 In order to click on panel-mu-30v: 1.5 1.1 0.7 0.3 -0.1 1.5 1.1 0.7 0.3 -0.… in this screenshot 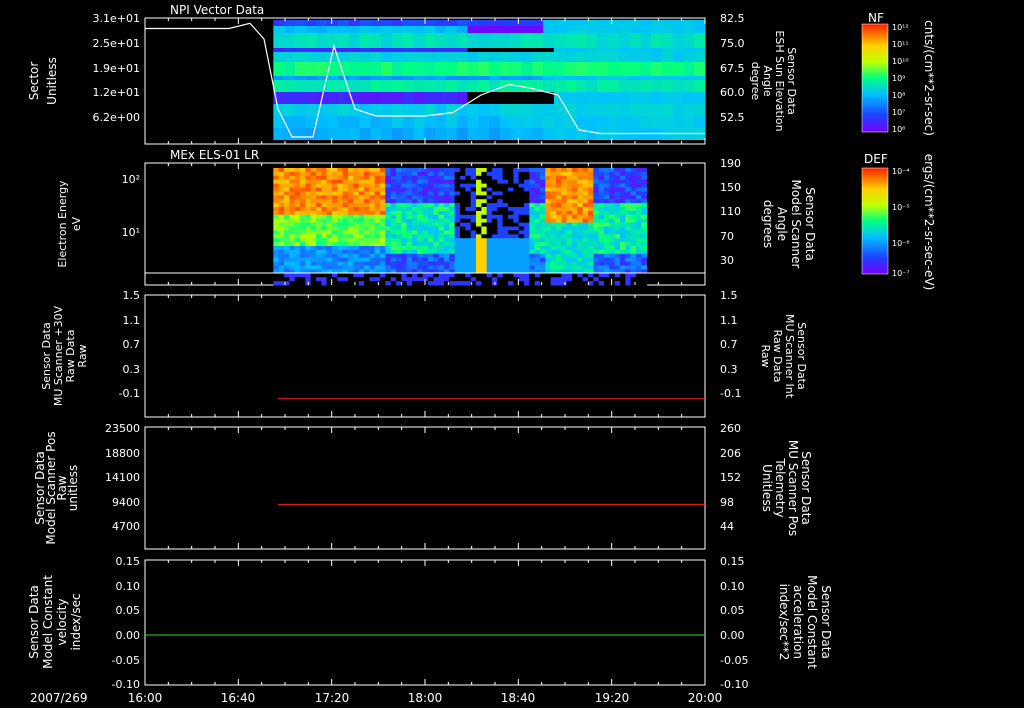, I will do `click(424, 353)`.